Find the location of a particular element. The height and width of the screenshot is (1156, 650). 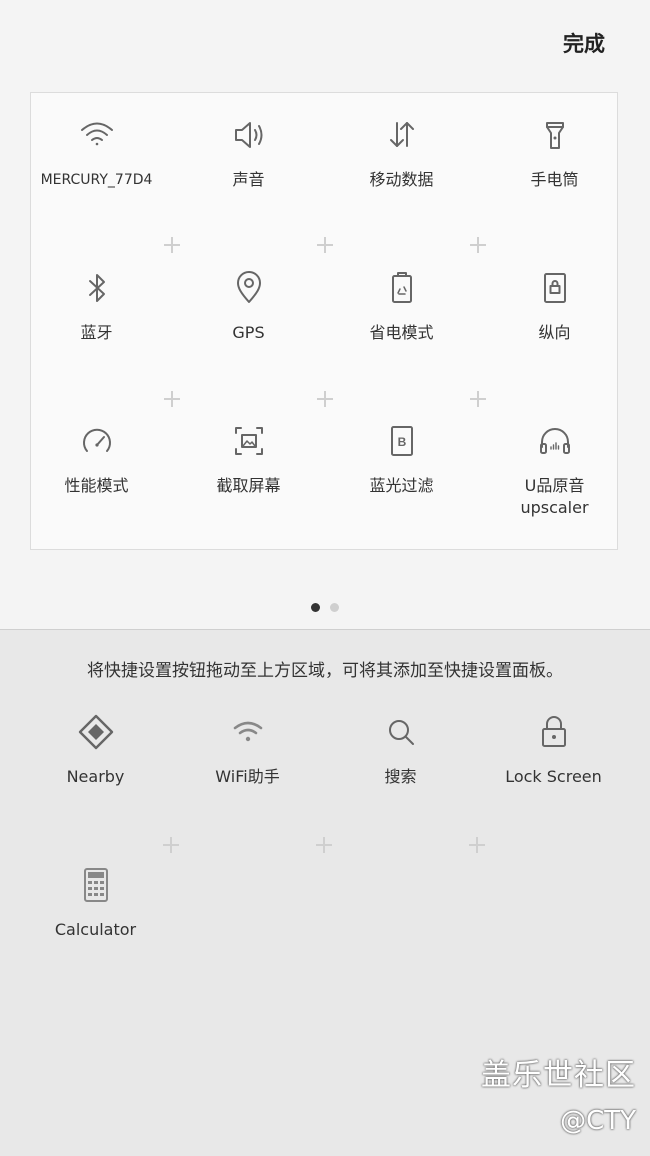

tile-label: Lock Screen is located at coordinates (553, 776).